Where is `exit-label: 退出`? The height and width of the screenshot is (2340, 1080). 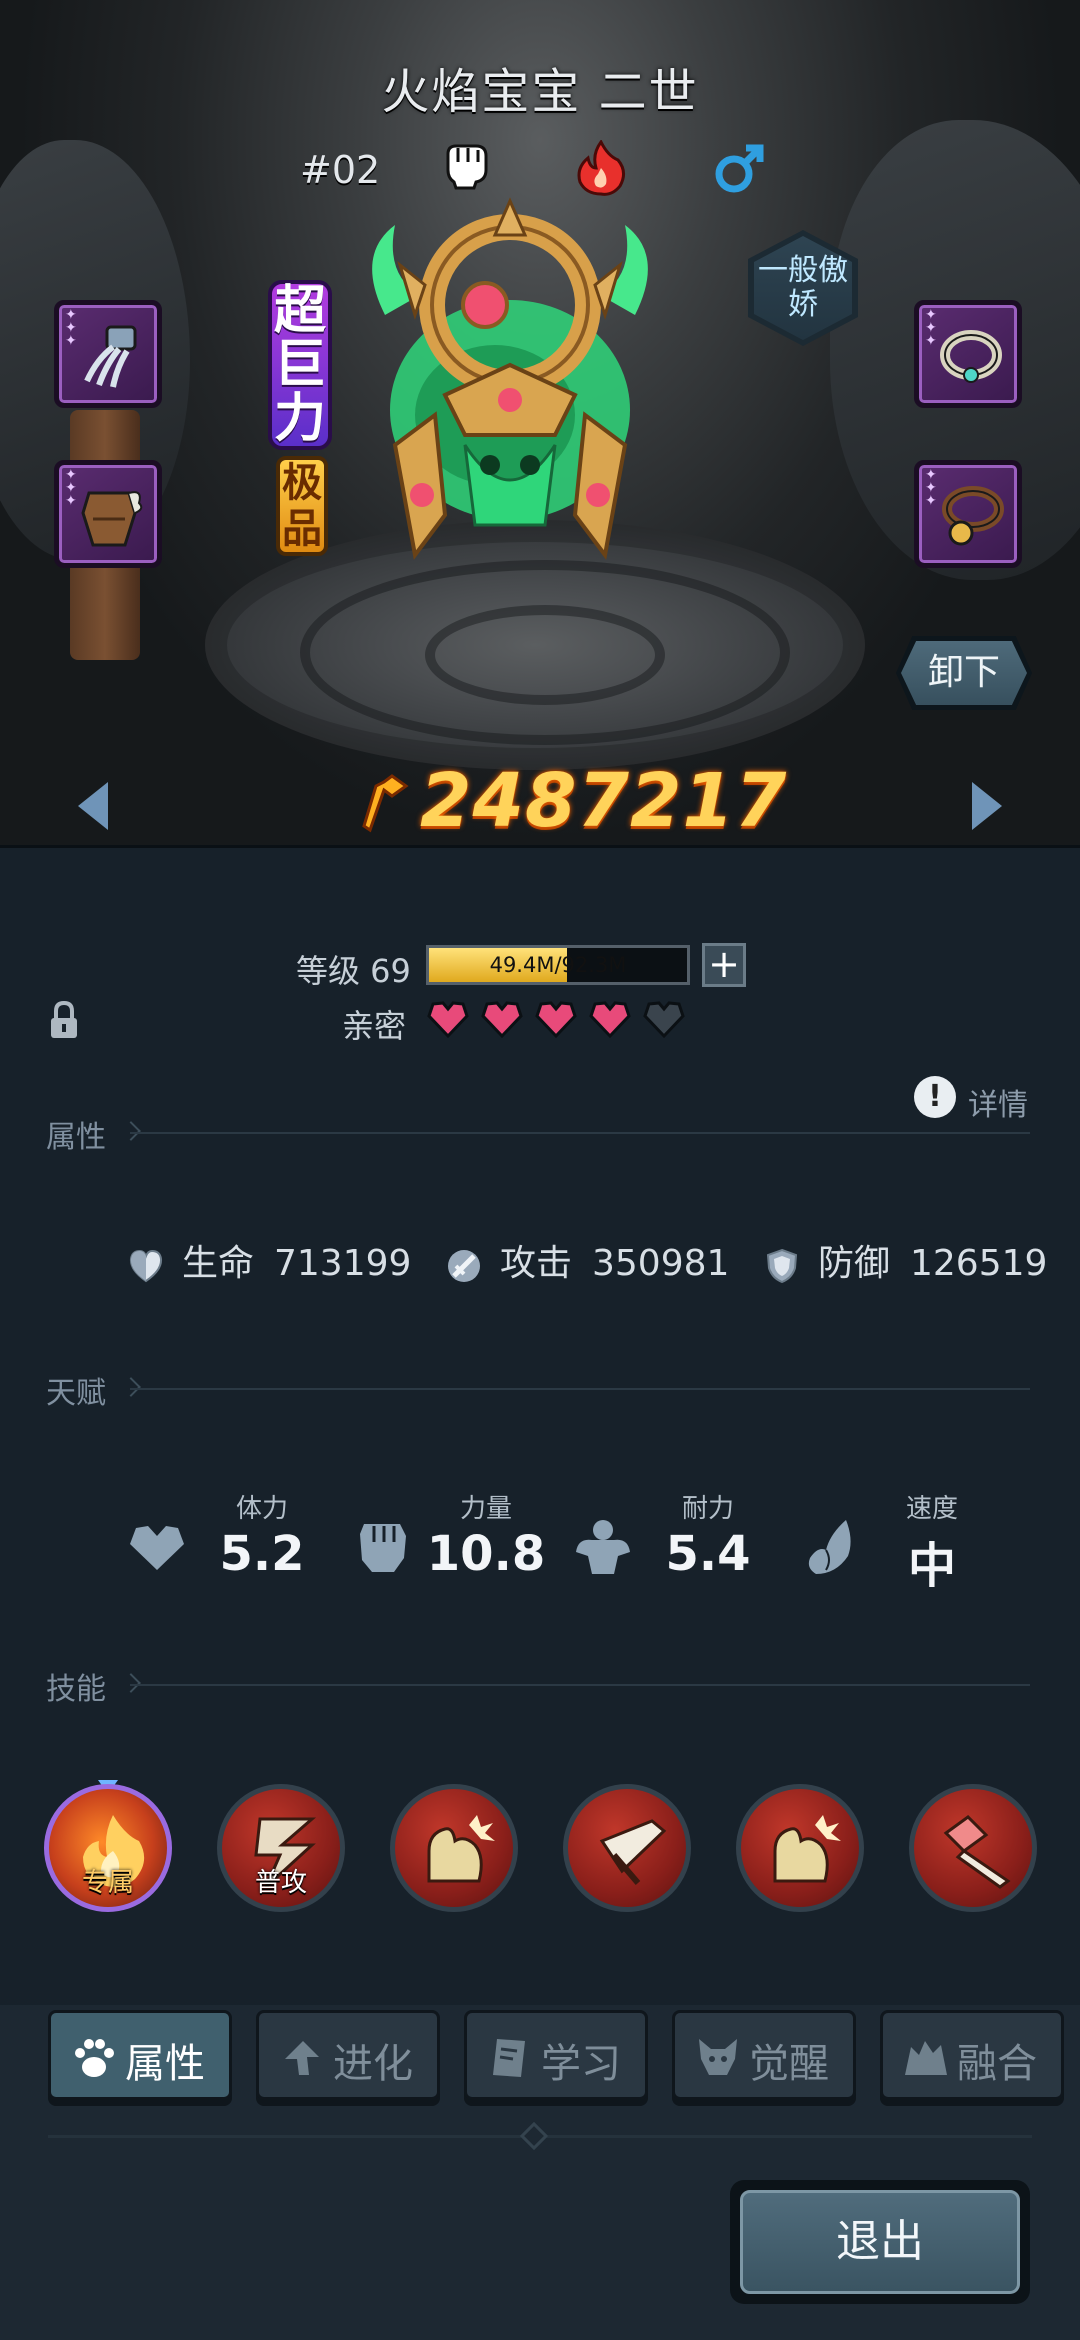
exit-label: 退出 is located at coordinates (880, 2242).